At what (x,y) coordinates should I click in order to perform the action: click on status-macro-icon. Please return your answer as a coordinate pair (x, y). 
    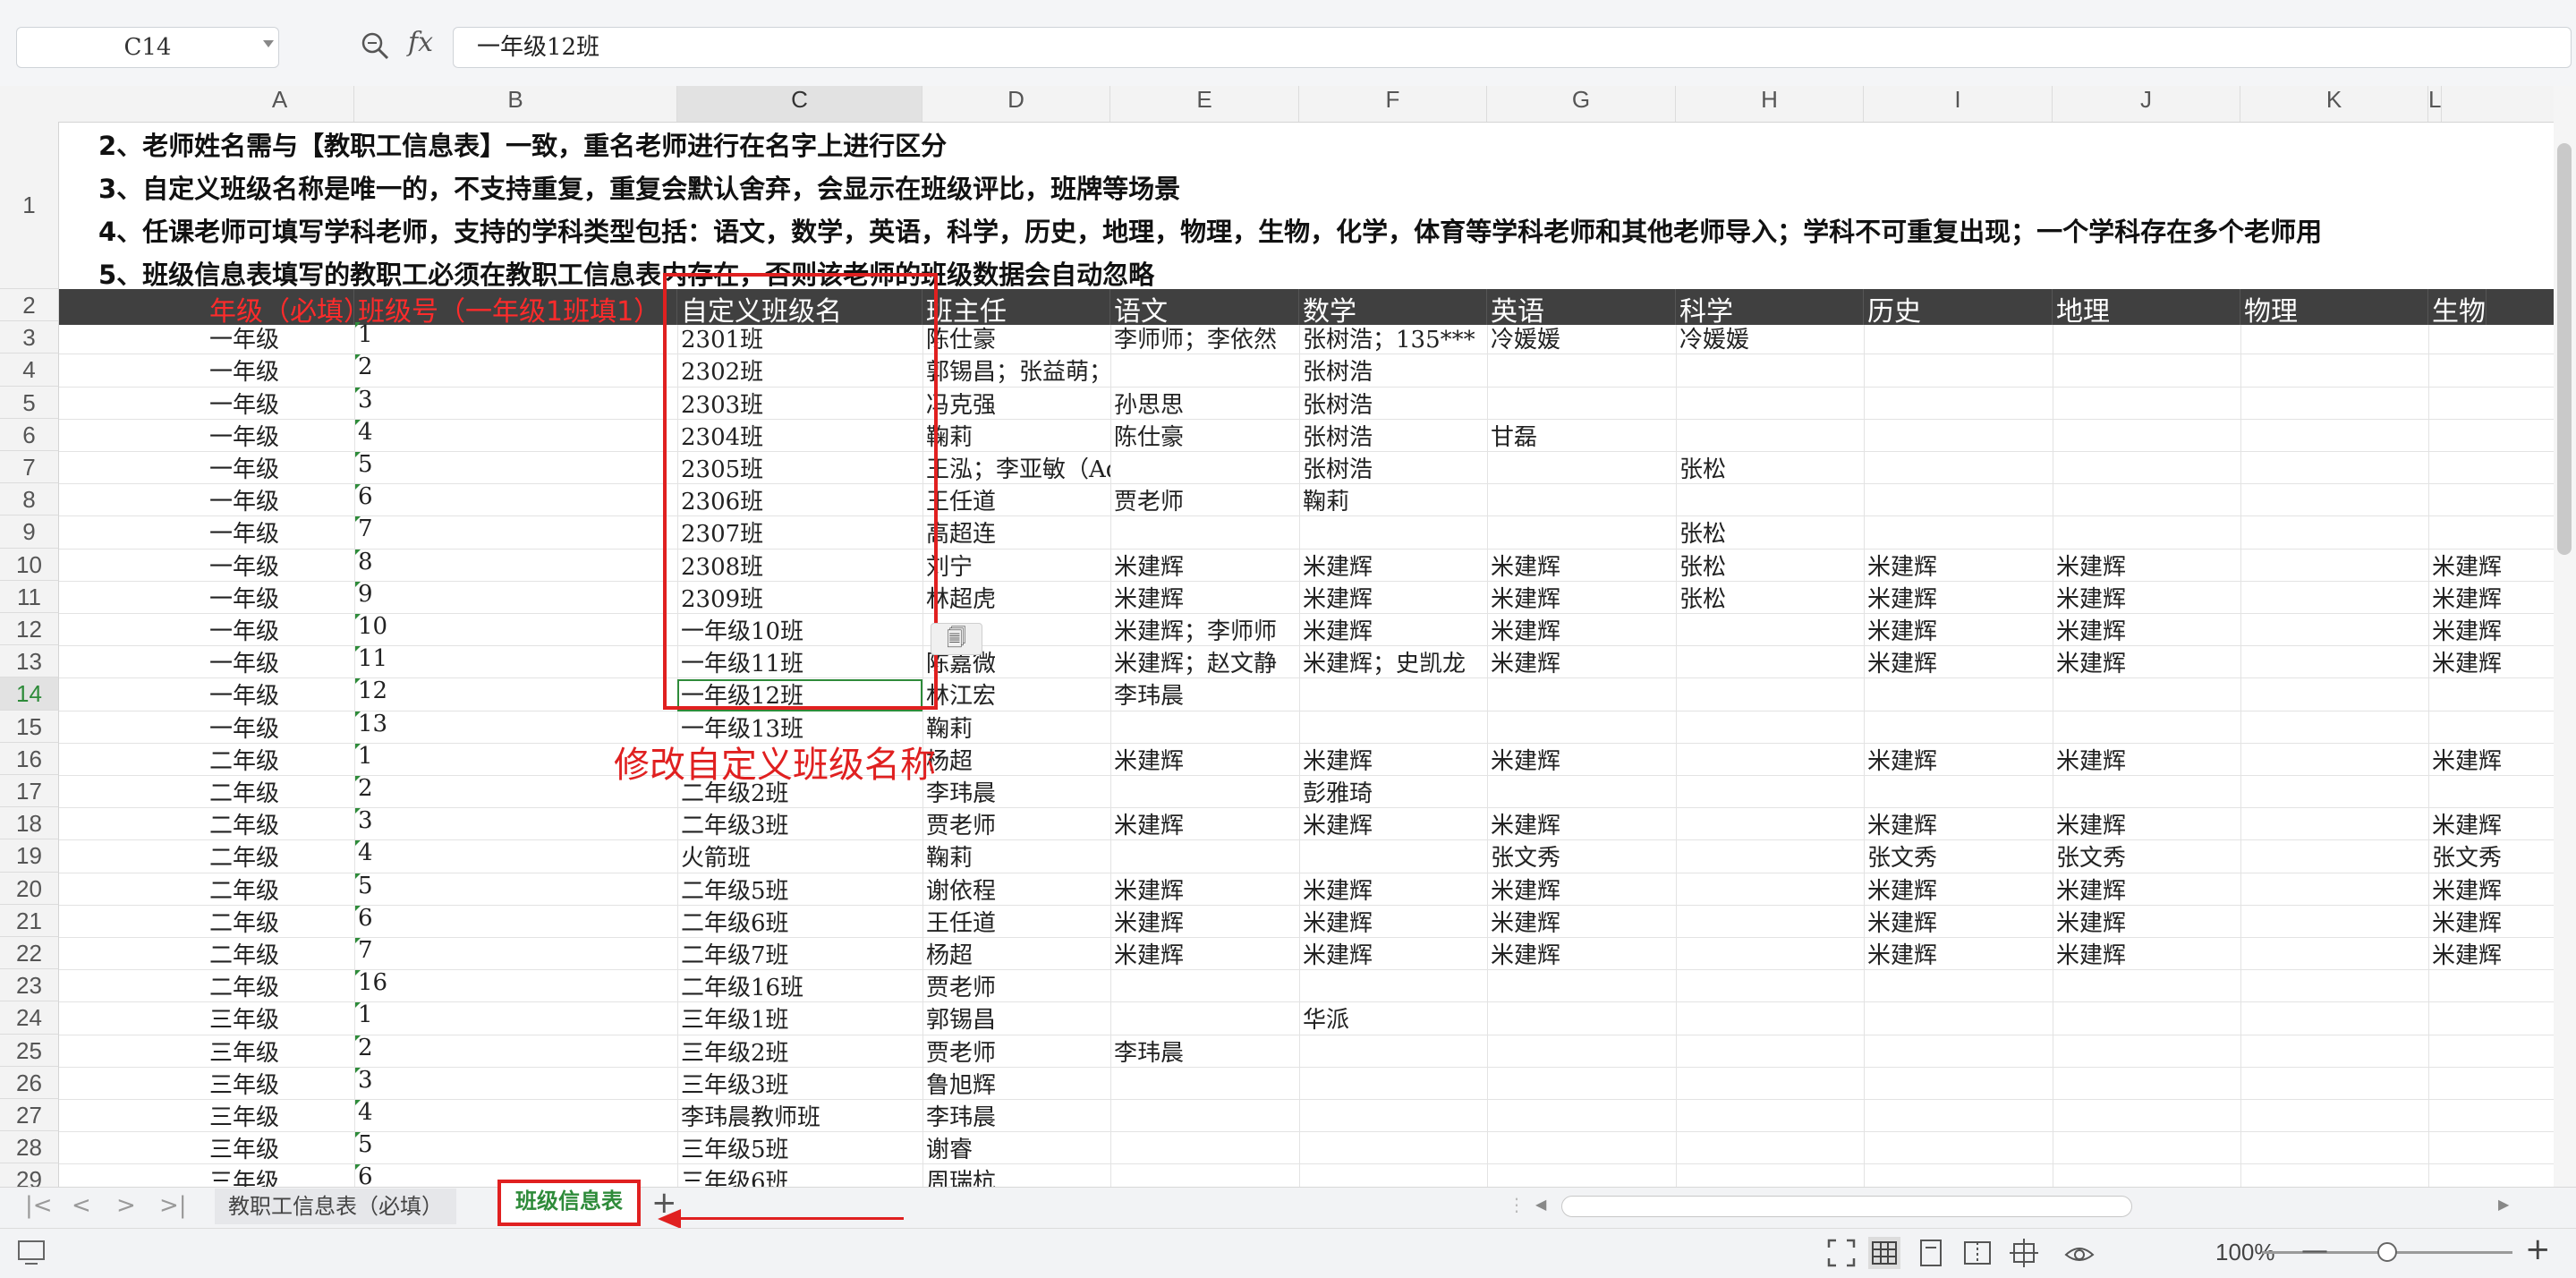
    Looking at the image, I should click on (32, 1253).